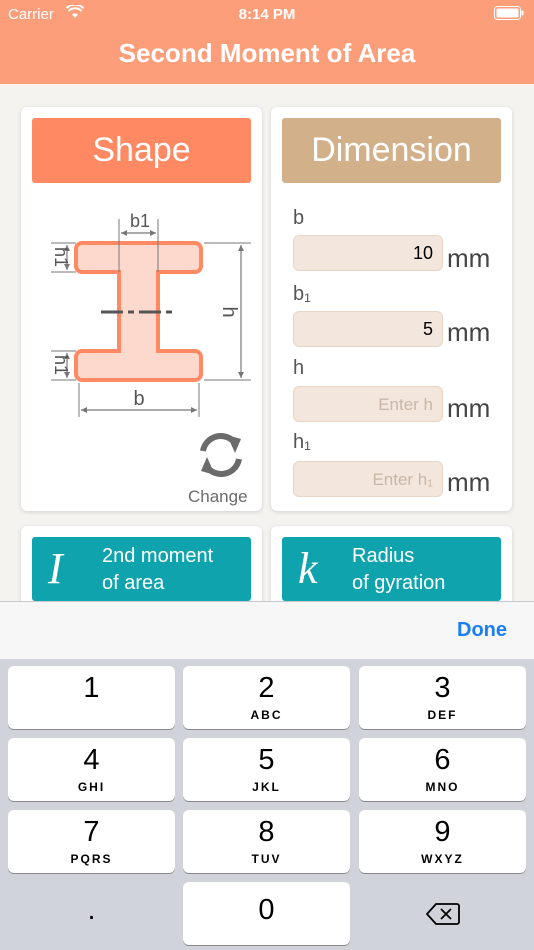  What do you see at coordinates (91, 760) in the screenshot?
I see `key-4-digit: 4` at bounding box center [91, 760].